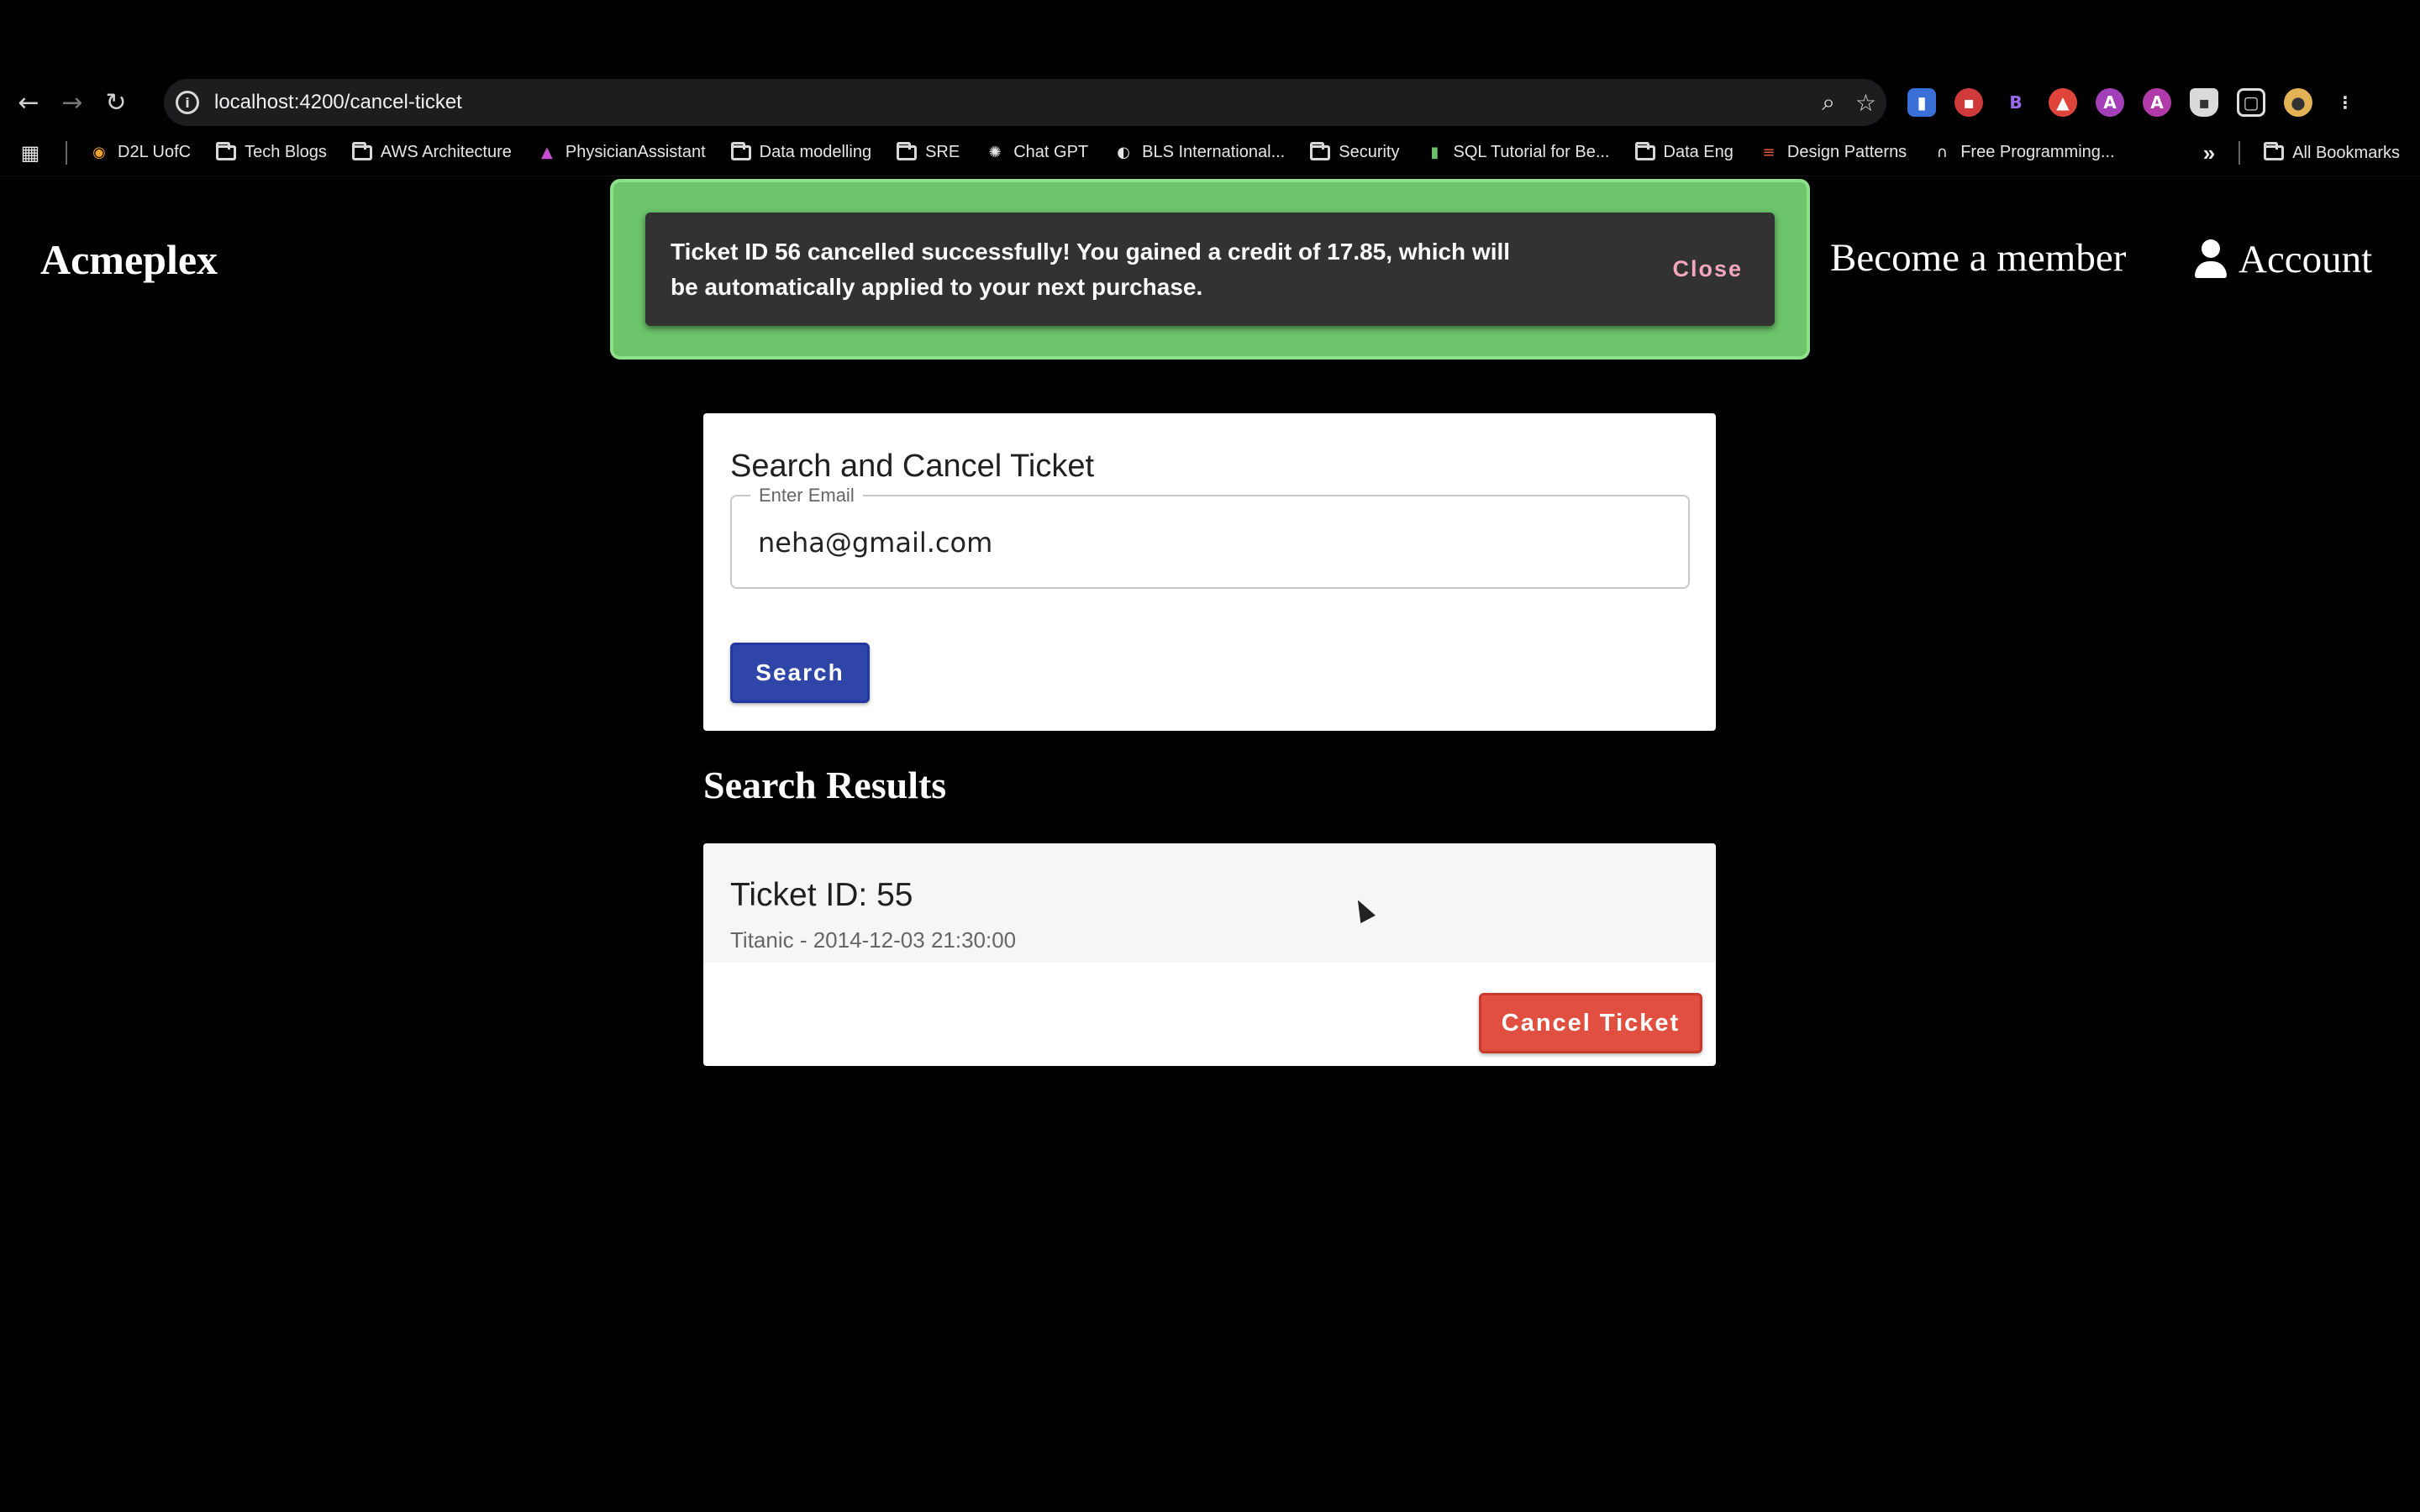 This screenshot has width=2420, height=1512. Describe the element at coordinates (2305, 259) in the screenshot. I see `account-label: Account` at that location.